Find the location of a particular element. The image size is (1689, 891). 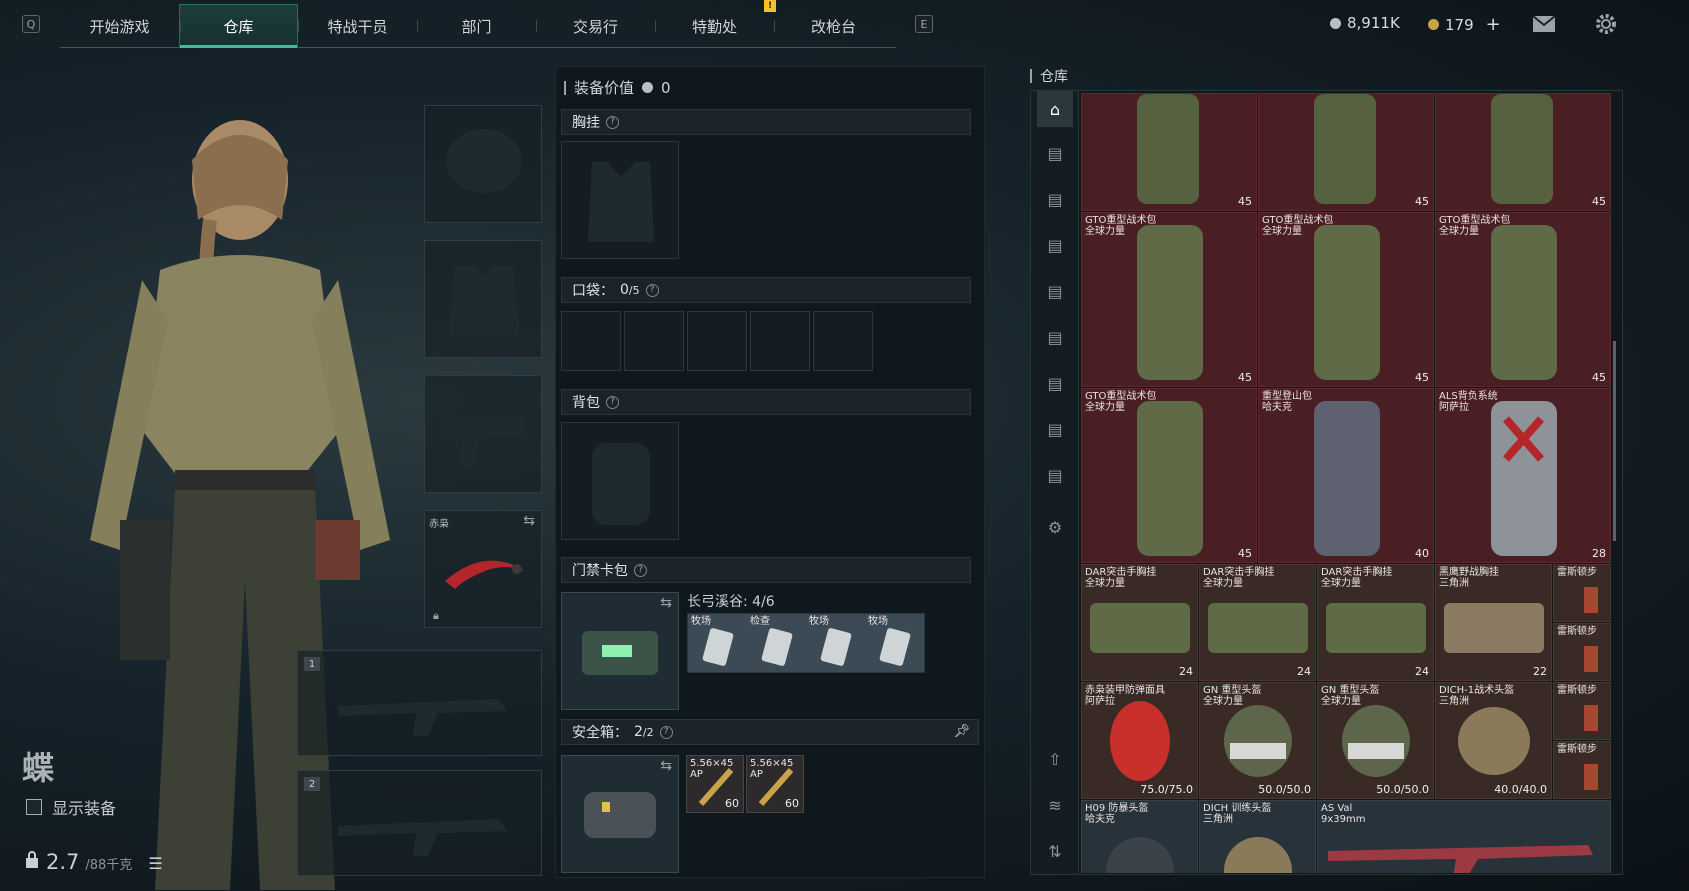

tab-special-ops: 特勤处 is located at coordinates (714, 26).